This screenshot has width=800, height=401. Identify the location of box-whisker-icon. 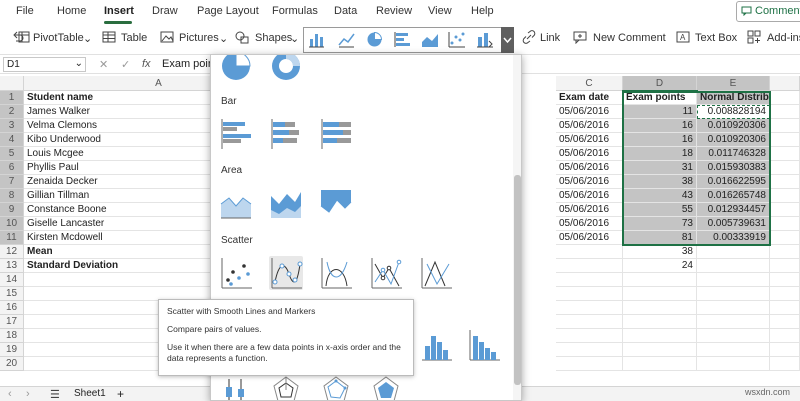
(236, 388).